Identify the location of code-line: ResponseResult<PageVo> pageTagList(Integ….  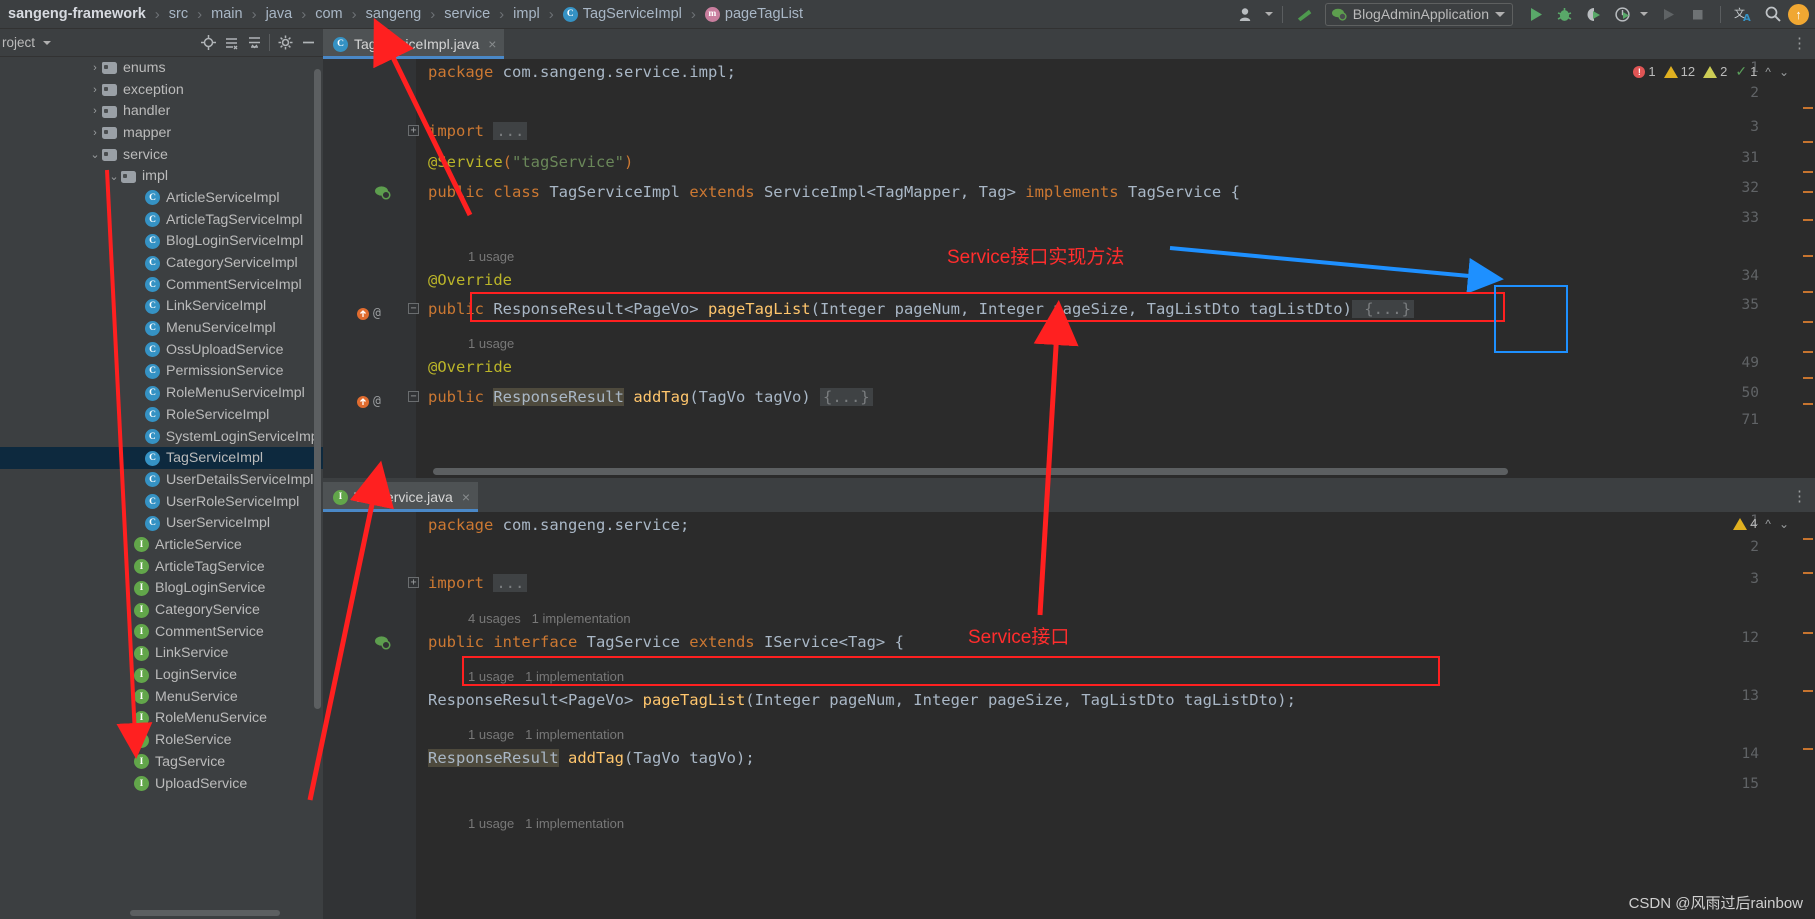
(862, 700).